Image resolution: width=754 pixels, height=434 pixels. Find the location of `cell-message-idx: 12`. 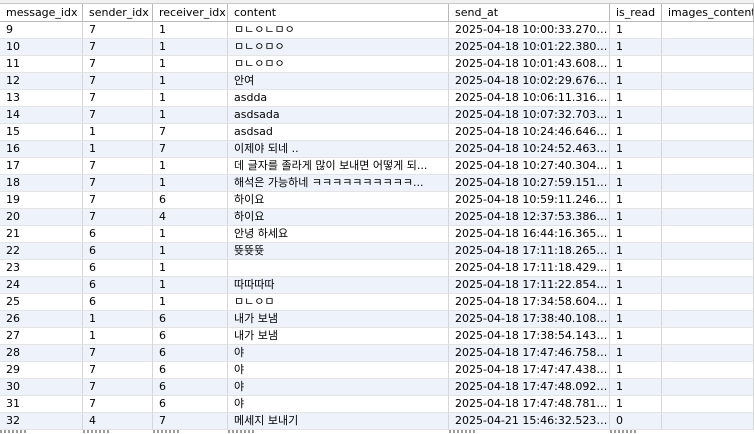

cell-message-idx: 12 is located at coordinates (41, 81).